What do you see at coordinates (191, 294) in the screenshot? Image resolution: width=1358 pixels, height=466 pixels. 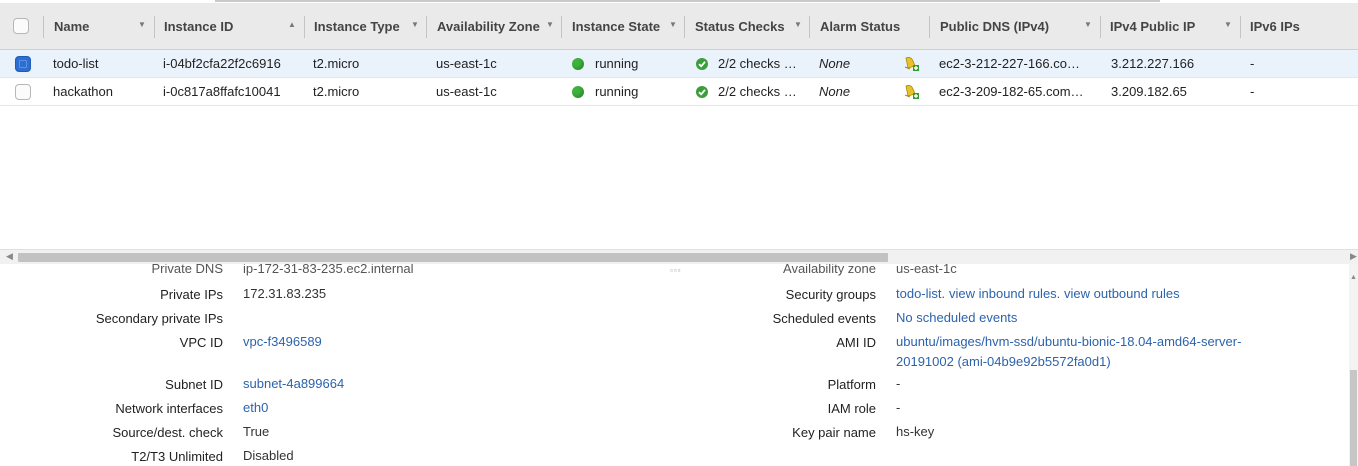 I see `detail-label-private-ips: Private IPs` at bounding box center [191, 294].